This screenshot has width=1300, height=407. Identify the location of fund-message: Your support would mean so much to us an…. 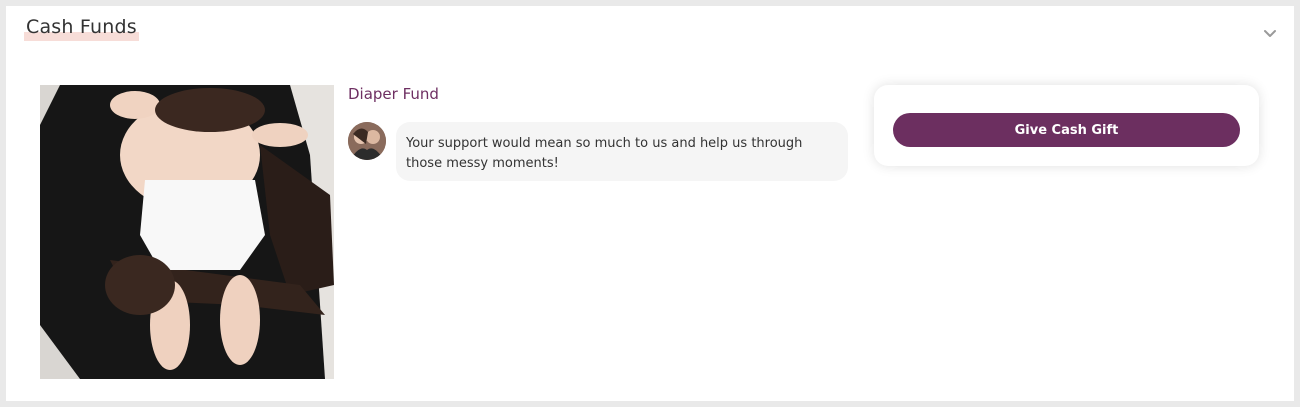
(622, 151).